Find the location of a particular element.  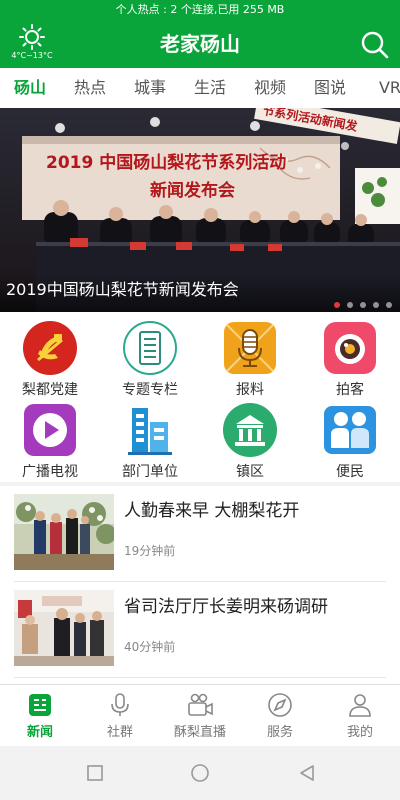

app-header: 4°C~13°C 老家砀山 is located at coordinates (200, 44).